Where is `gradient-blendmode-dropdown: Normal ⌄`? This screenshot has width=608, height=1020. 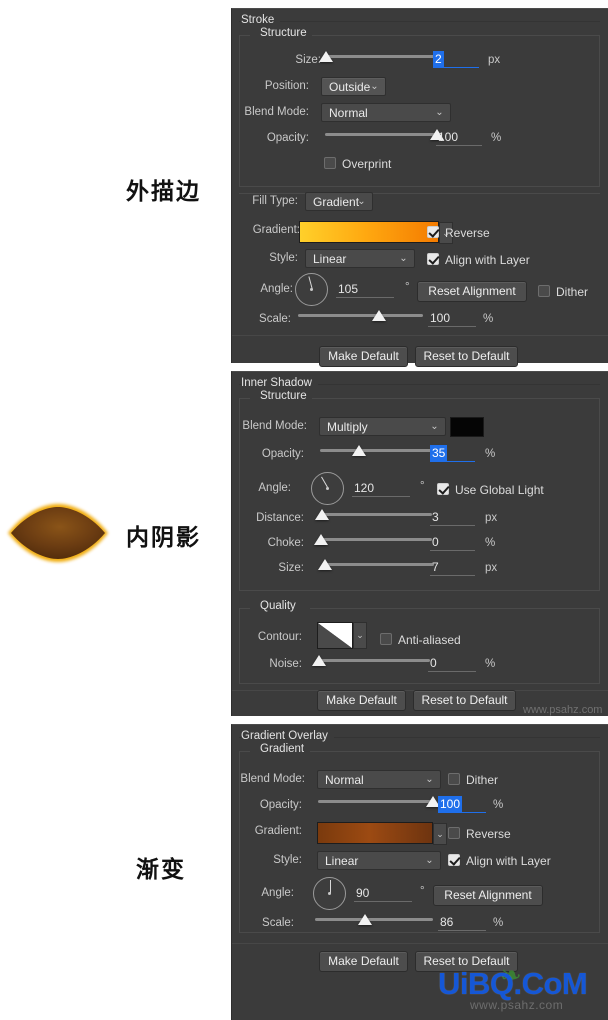 gradient-blendmode-dropdown: Normal ⌄ is located at coordinates (379, 779).